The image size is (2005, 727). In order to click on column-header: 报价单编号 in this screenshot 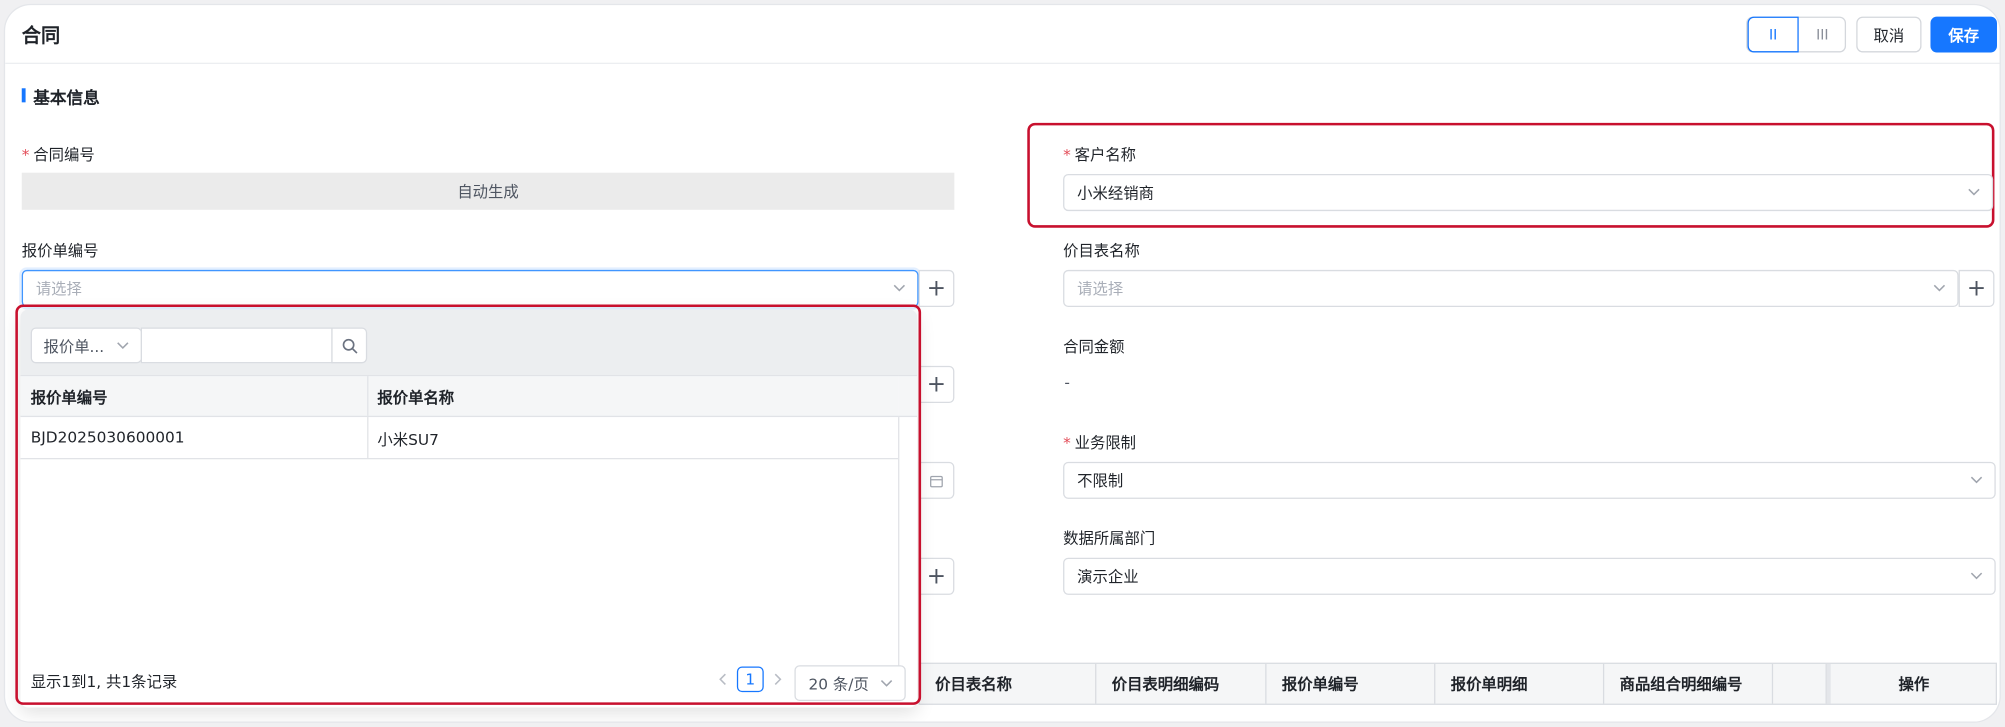, I will do `click(1351, 683)`.